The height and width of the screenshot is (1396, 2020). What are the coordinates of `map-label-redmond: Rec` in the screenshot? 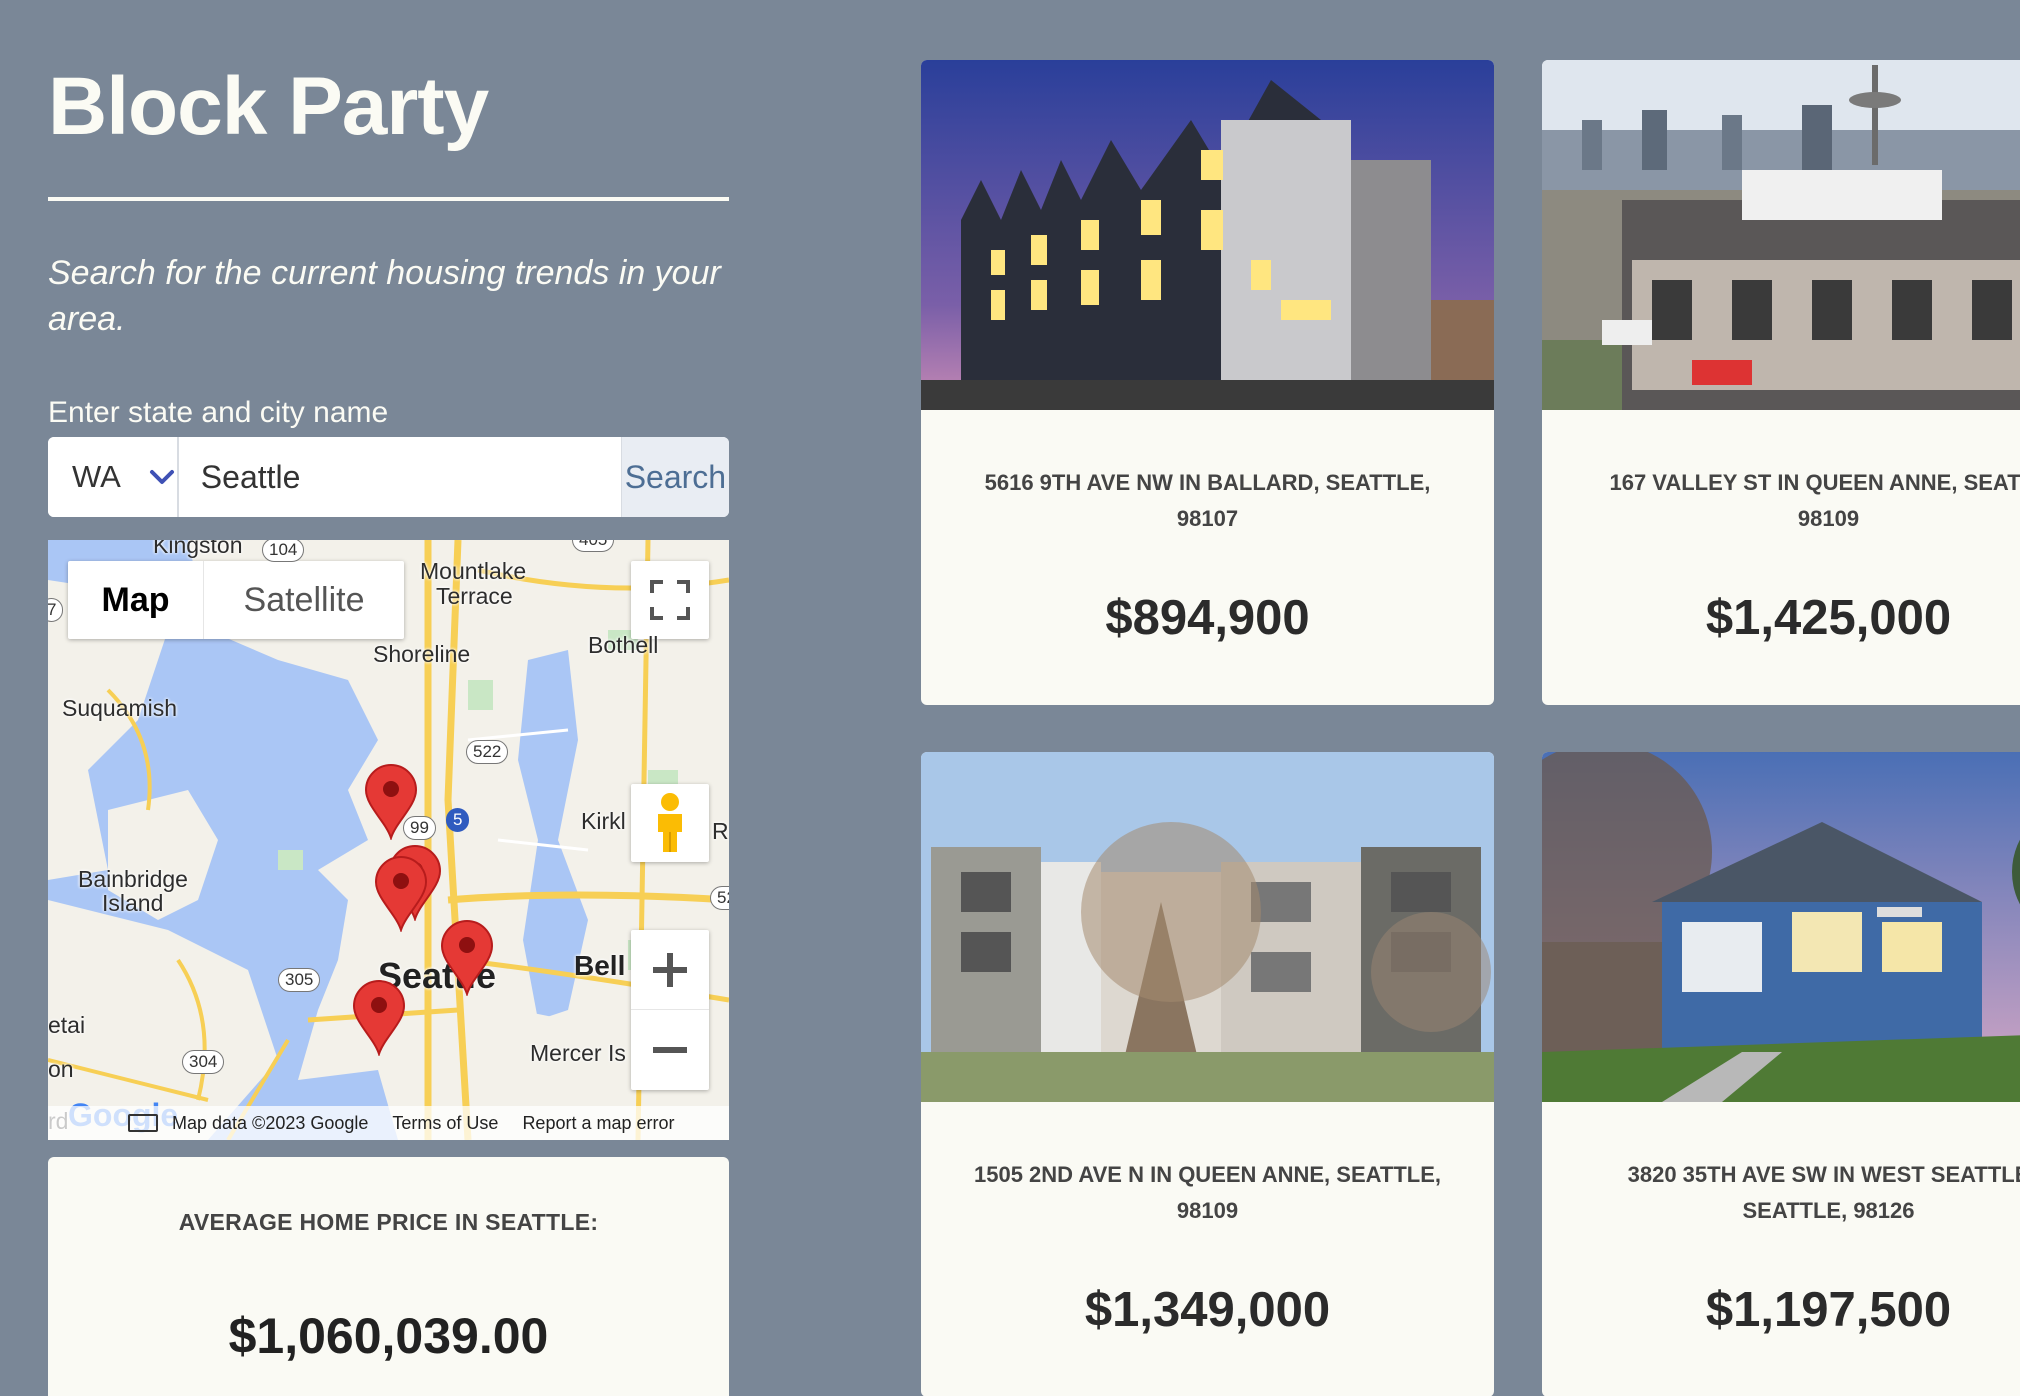 It's located at (720, 831).